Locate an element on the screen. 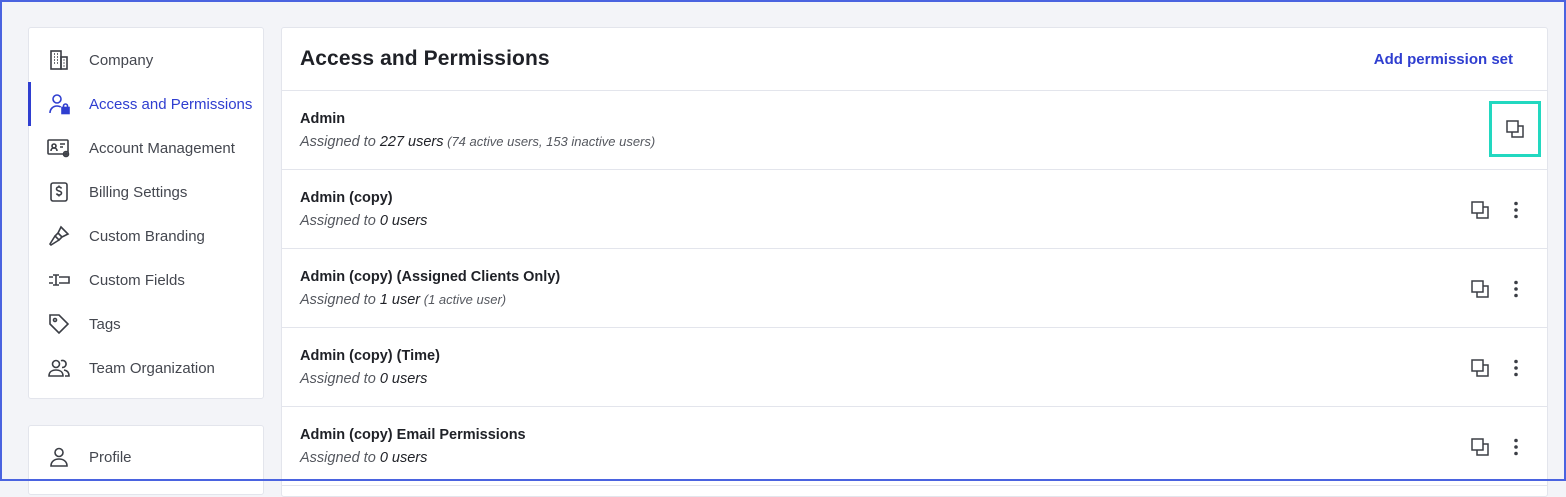  sidebar-item-custom-fields: Custom Fields is located at coordinates (146, 280).